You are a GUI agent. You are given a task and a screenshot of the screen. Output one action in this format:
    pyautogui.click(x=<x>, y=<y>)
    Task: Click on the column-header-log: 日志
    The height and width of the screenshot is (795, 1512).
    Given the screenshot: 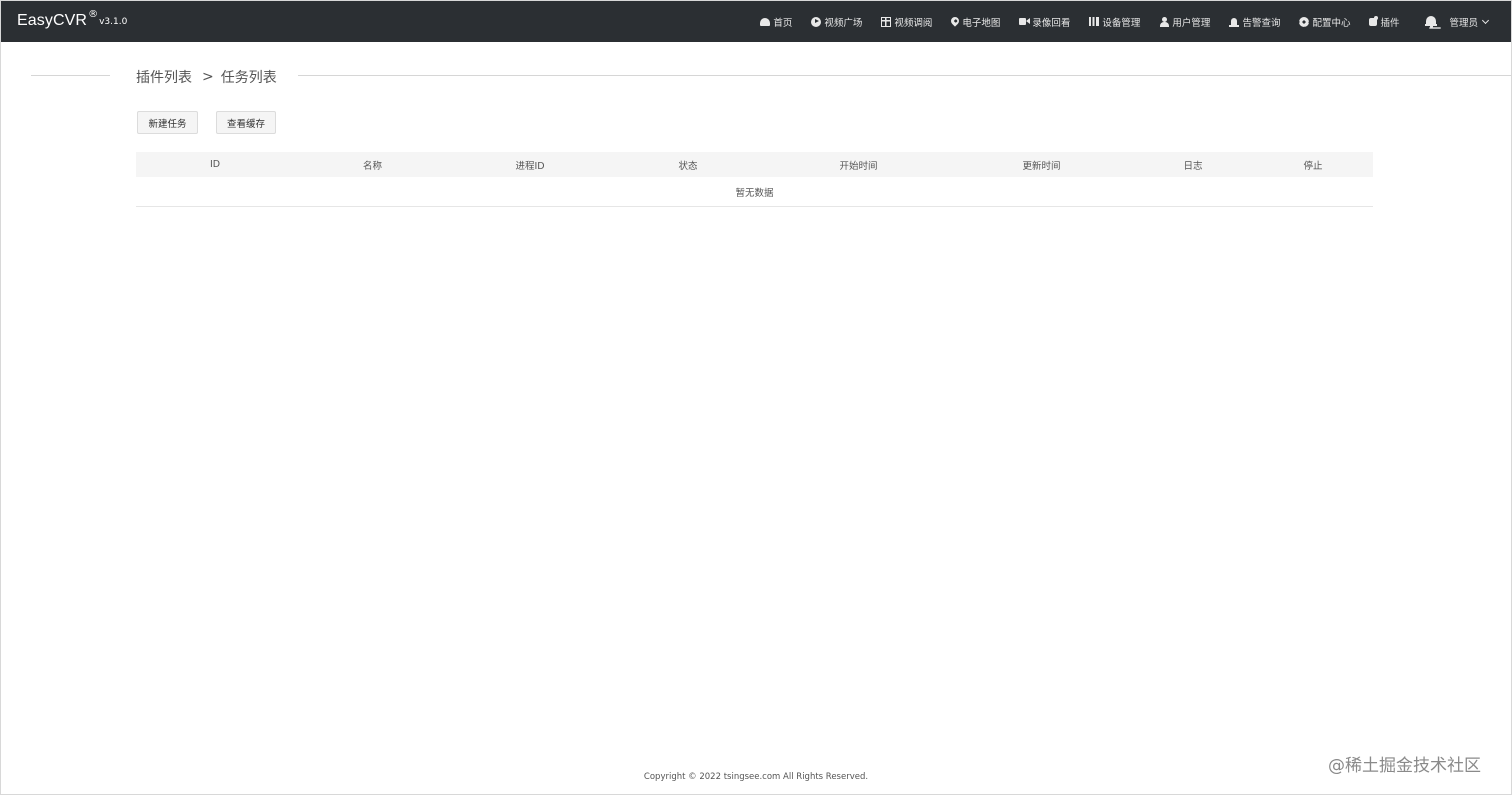 What is the action you would take?
    pyautogui.click(x=1193, y=166)
    